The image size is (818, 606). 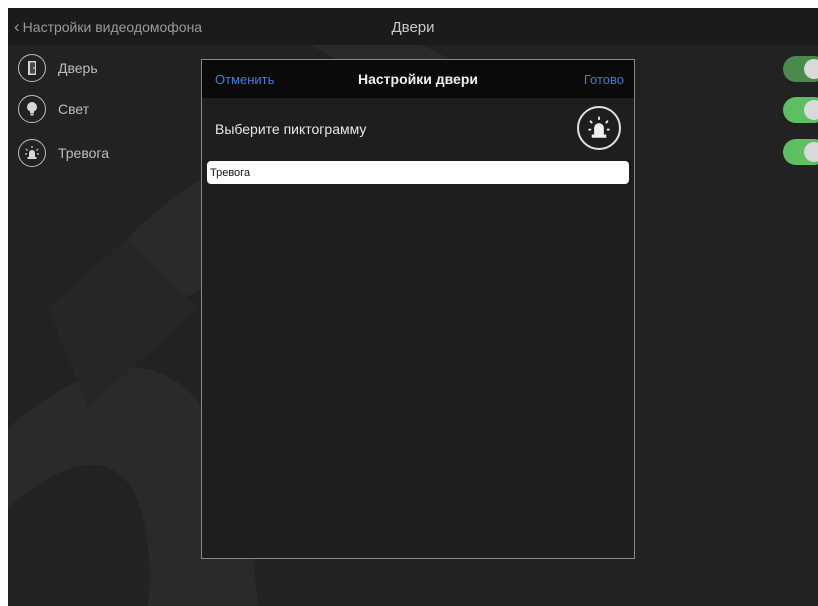 What do you see at coordinates (800, 110) in the screenshot?
I see `light-toggle` at bounding box center [800, 110].